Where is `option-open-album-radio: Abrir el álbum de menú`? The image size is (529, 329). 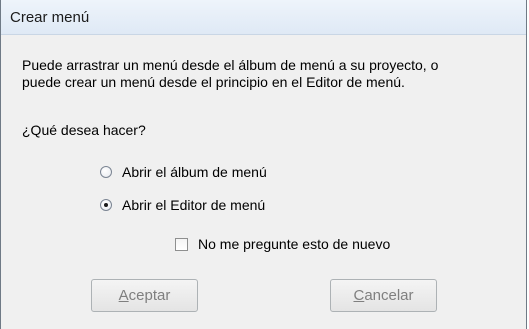 option-open-album-radio: Abrir el álbum de menú is located at coordinates (183, 172).